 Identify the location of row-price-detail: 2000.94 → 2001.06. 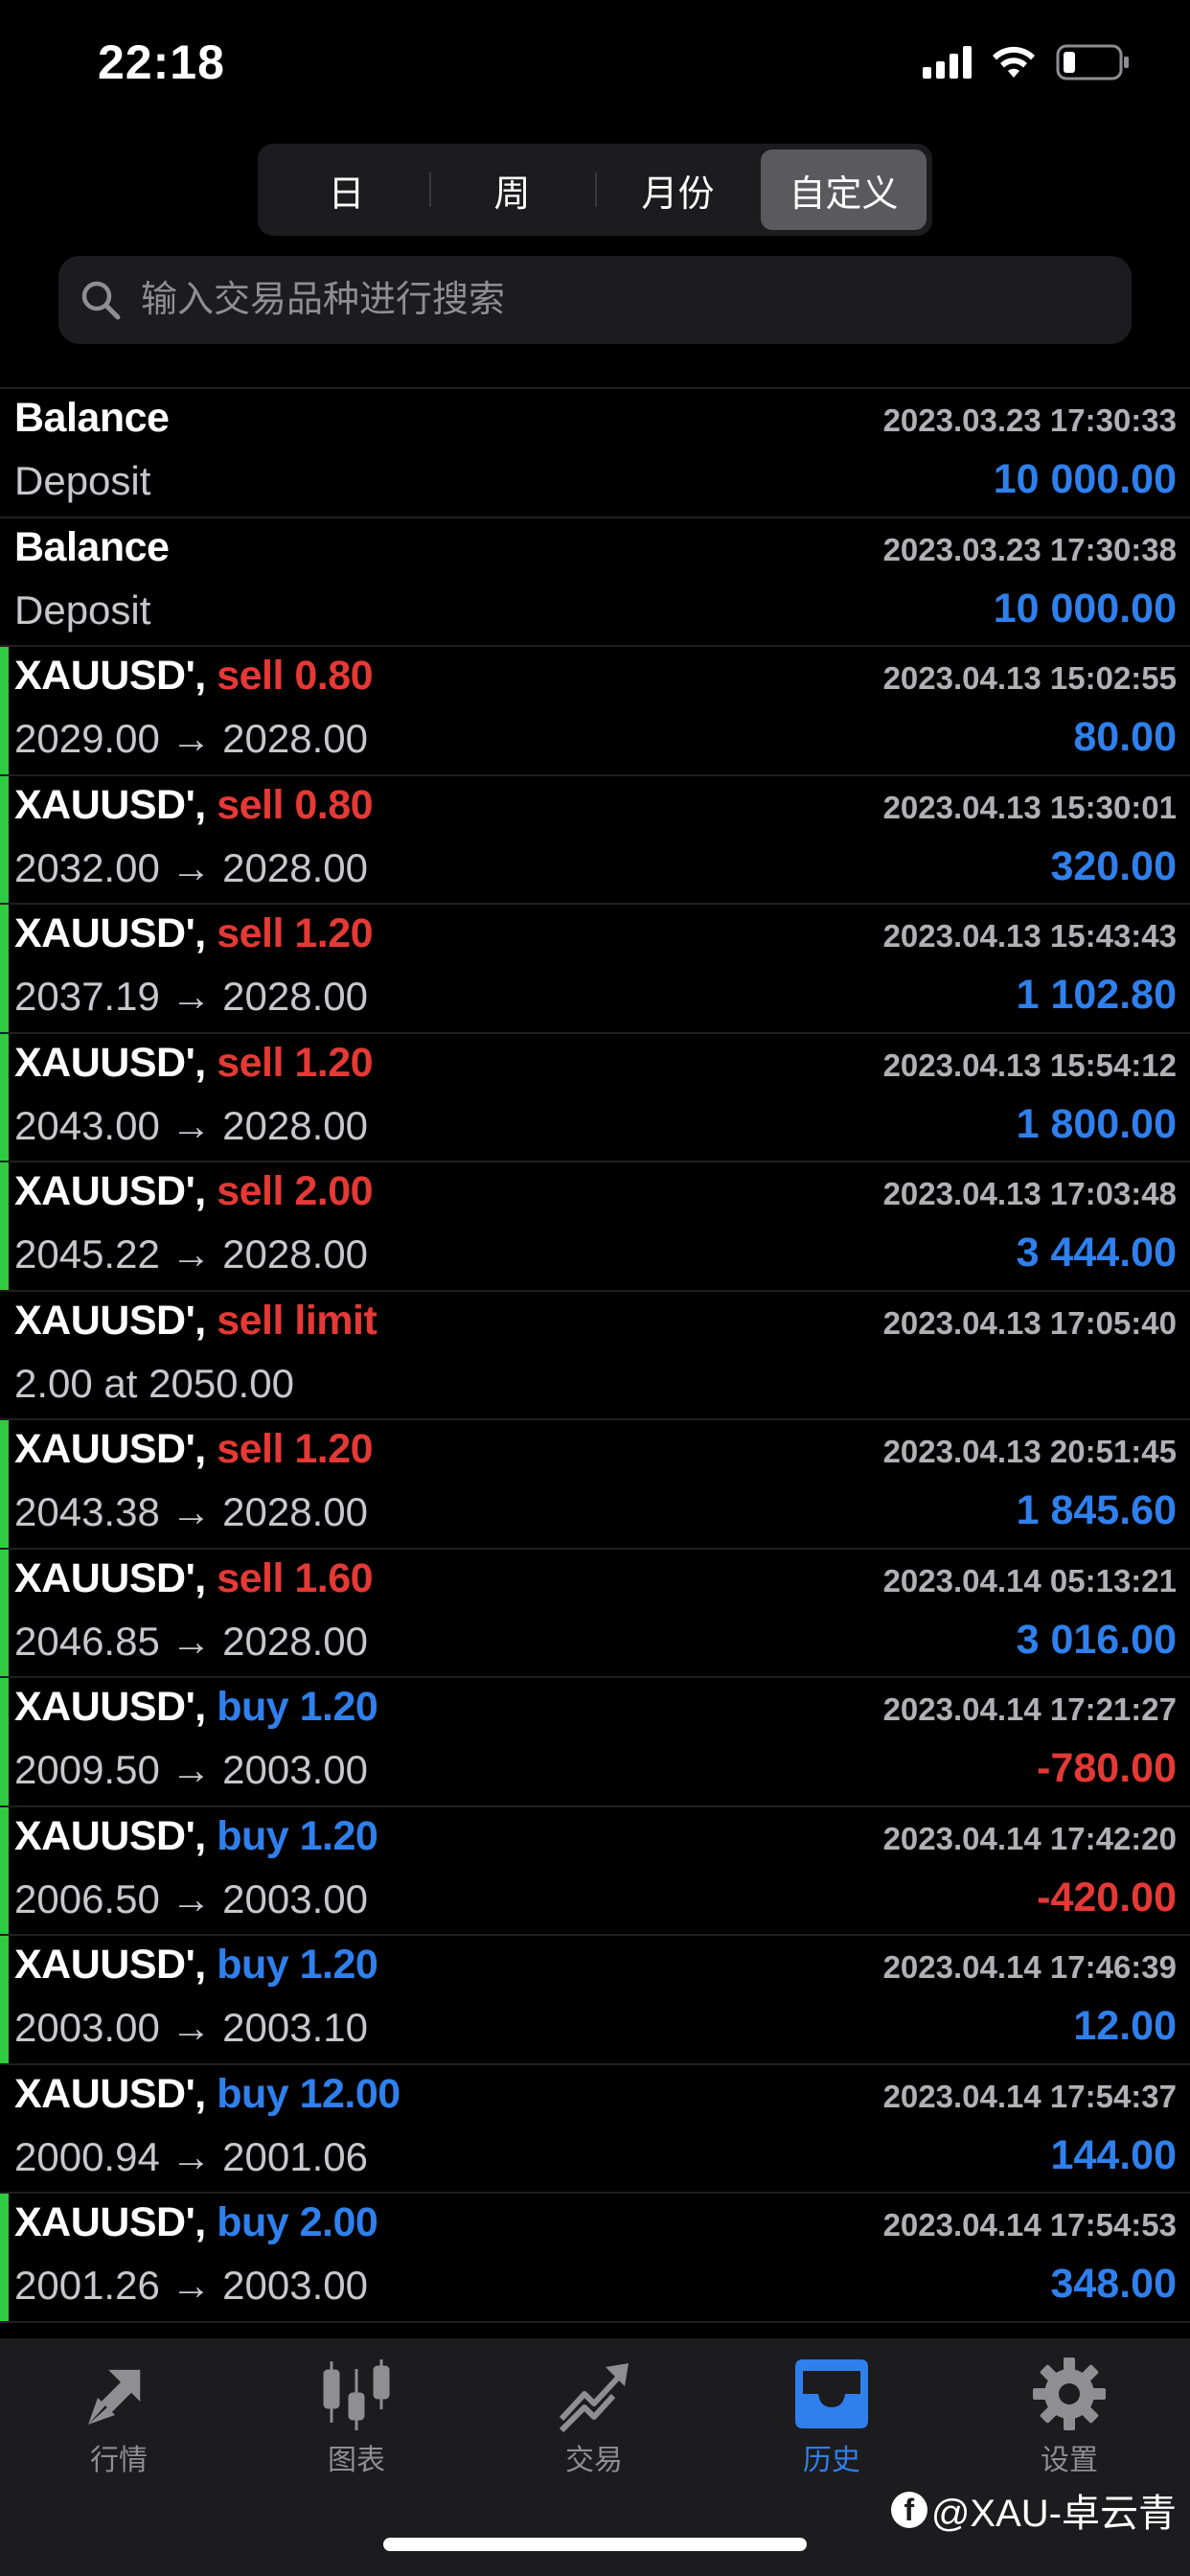
(191, 2156).